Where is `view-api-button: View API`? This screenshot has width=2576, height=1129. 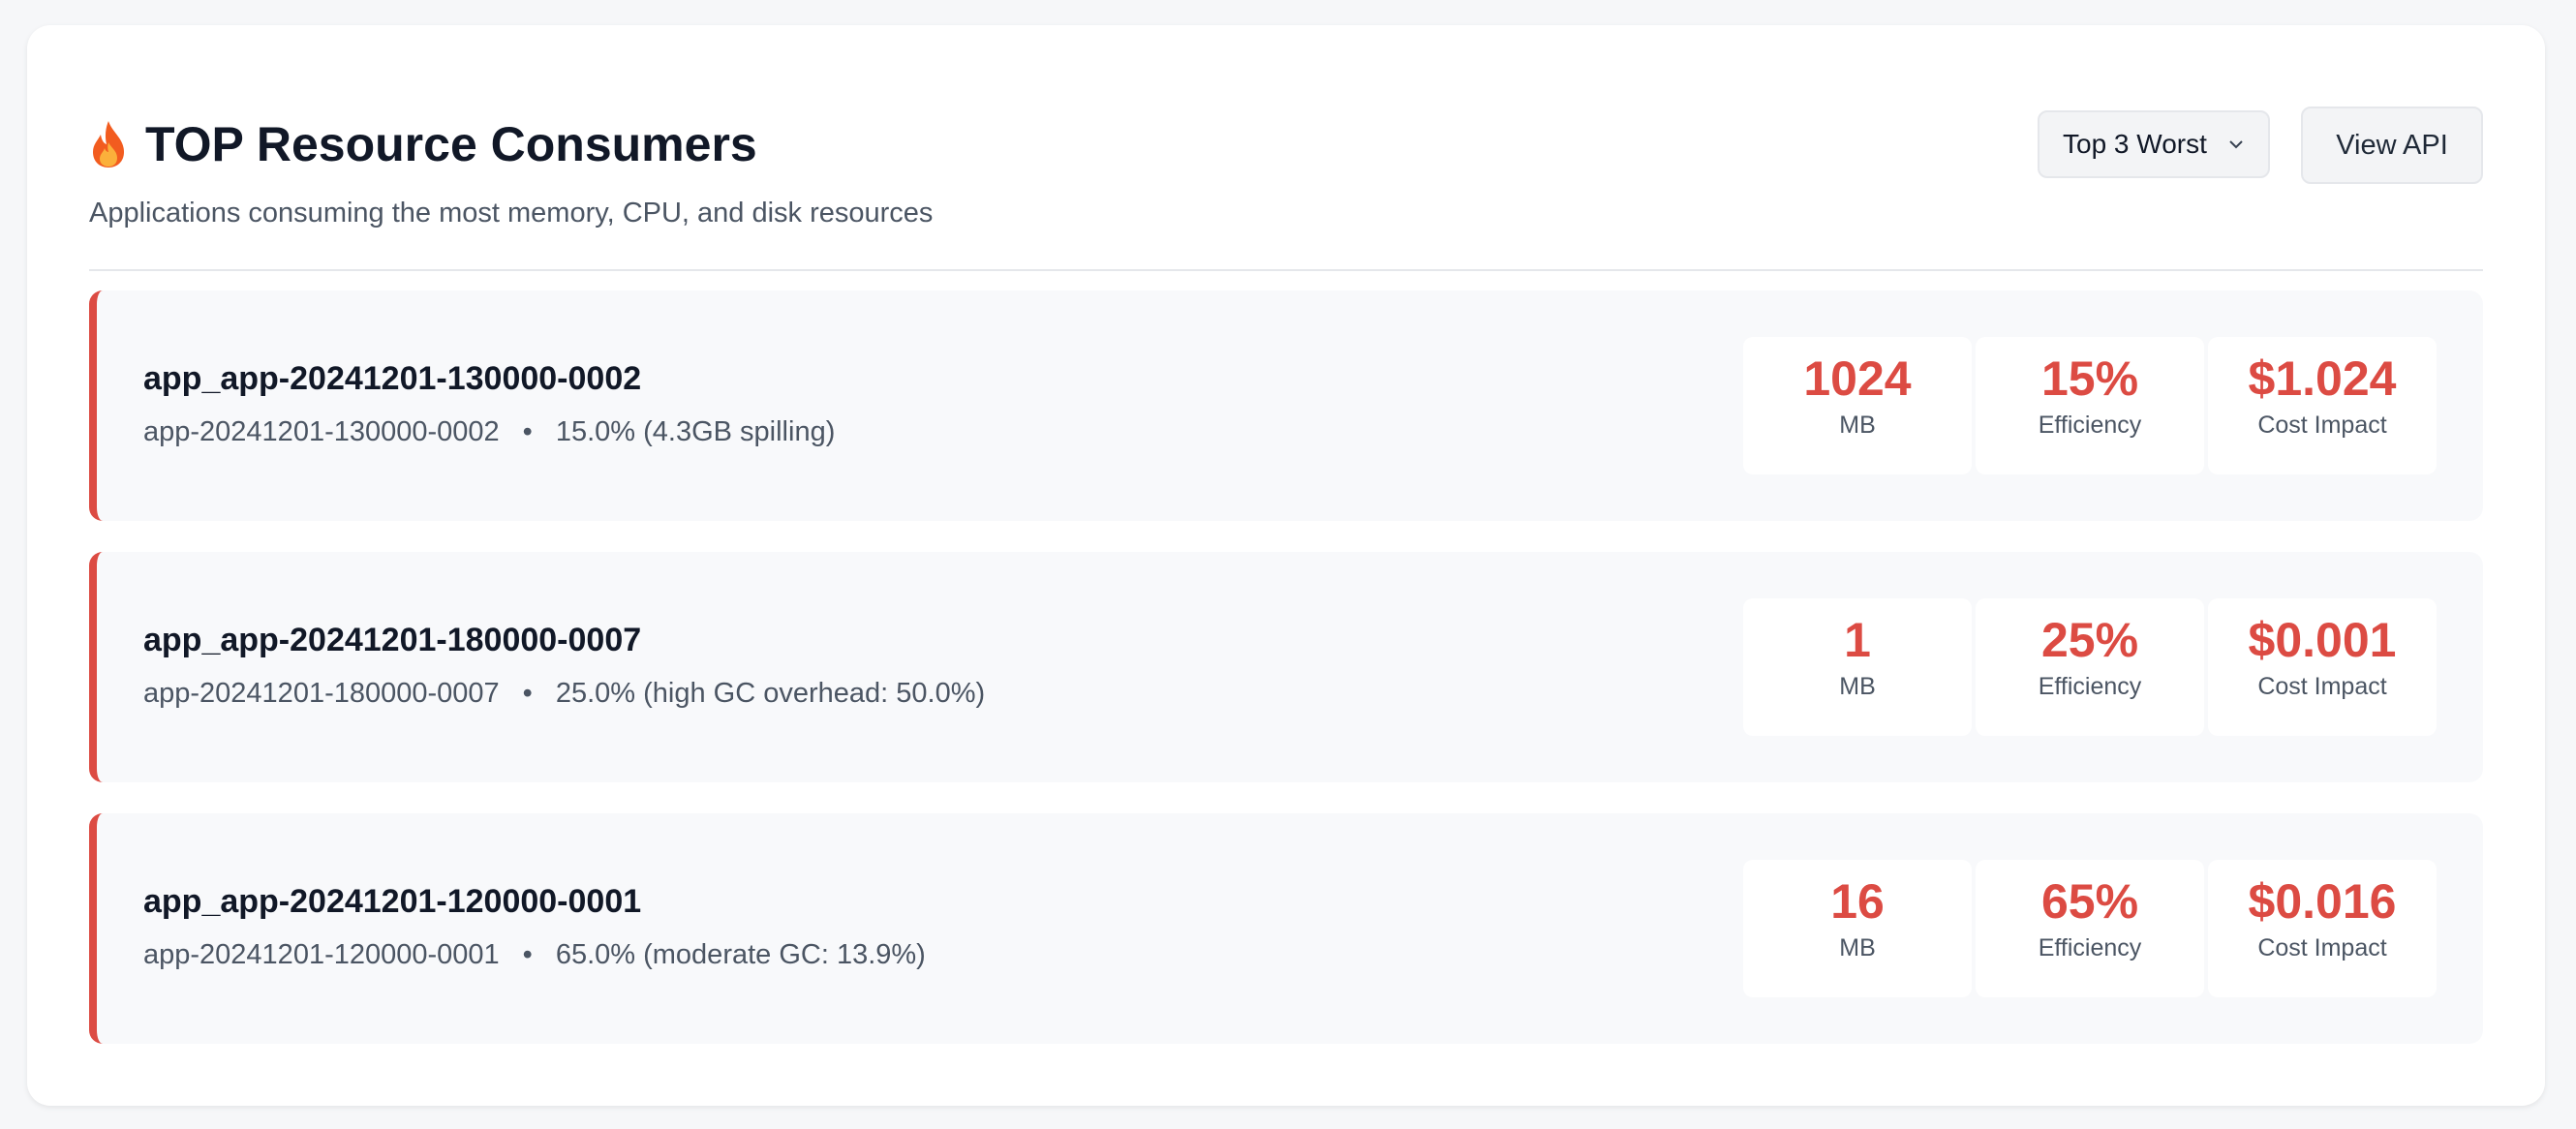 view-api-button: View API is located at coordinates (2392, 145).